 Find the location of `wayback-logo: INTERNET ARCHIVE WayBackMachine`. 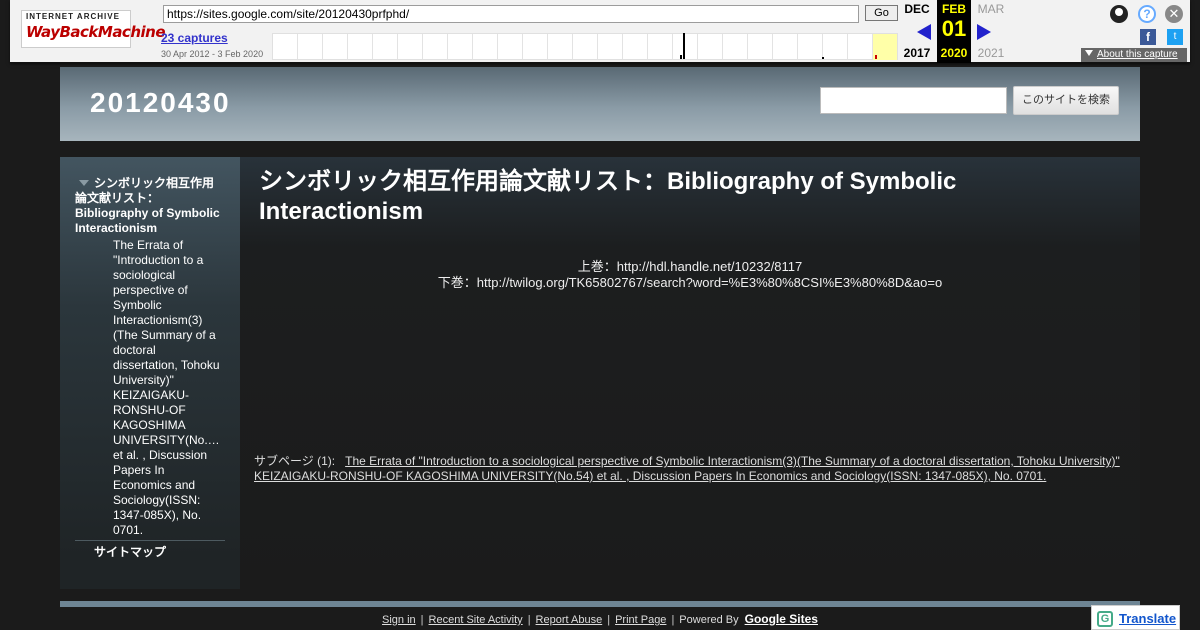

wayback-logo: INTERNET ARCHIVE WayBackMachine is located at coordinates (93, 29).